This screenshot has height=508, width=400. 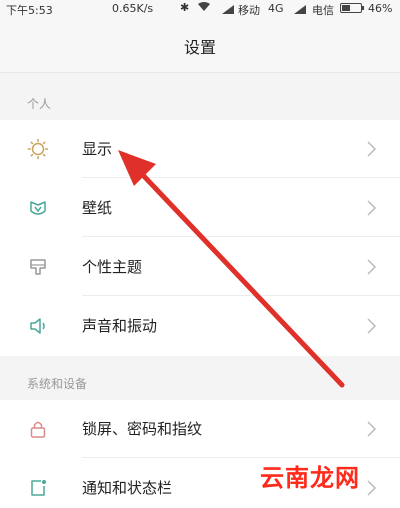 I want to click on section-header-system: 系统和设备, so click(x=200, y=381).